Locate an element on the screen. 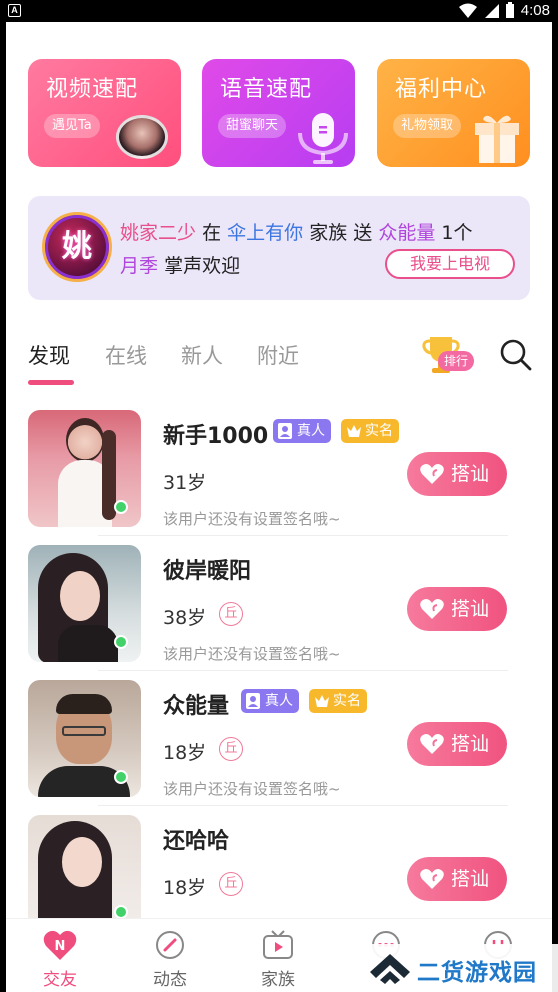  nav-item-friends: N 交友 is located at coordinates (60, 955).